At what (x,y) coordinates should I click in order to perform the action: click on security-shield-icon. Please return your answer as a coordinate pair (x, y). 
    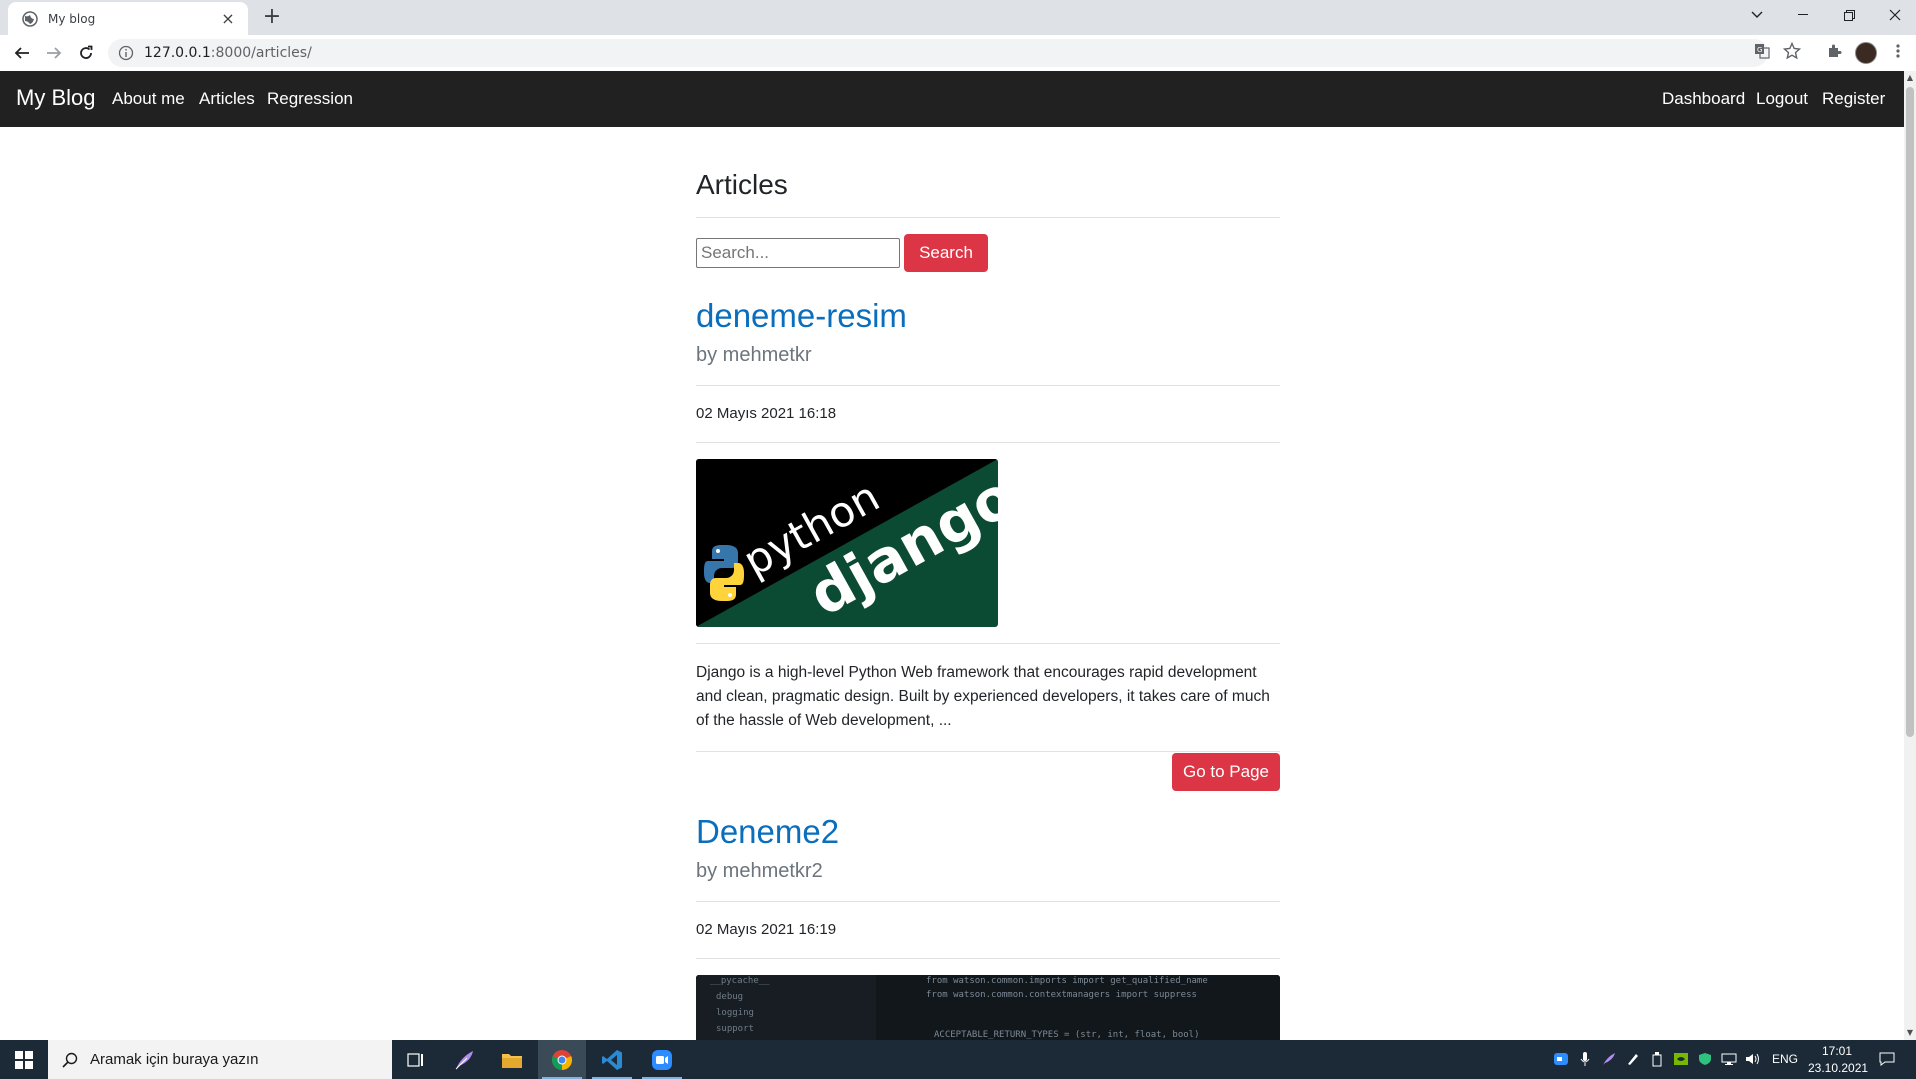
    Looking at the image, I should click on (1705, 1059).